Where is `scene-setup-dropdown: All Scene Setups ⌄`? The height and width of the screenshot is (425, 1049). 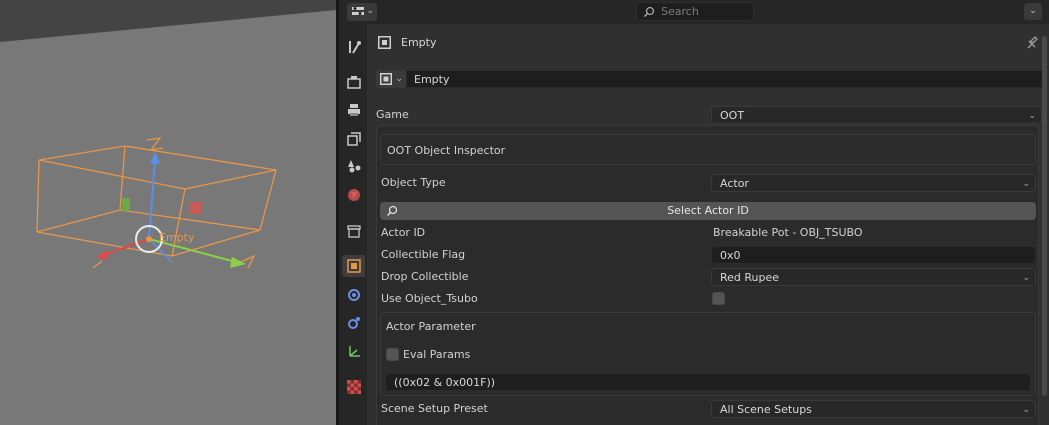
scene-setup-dropdown: All Scene Setups ⌄ is located at coordinates (873, 409).